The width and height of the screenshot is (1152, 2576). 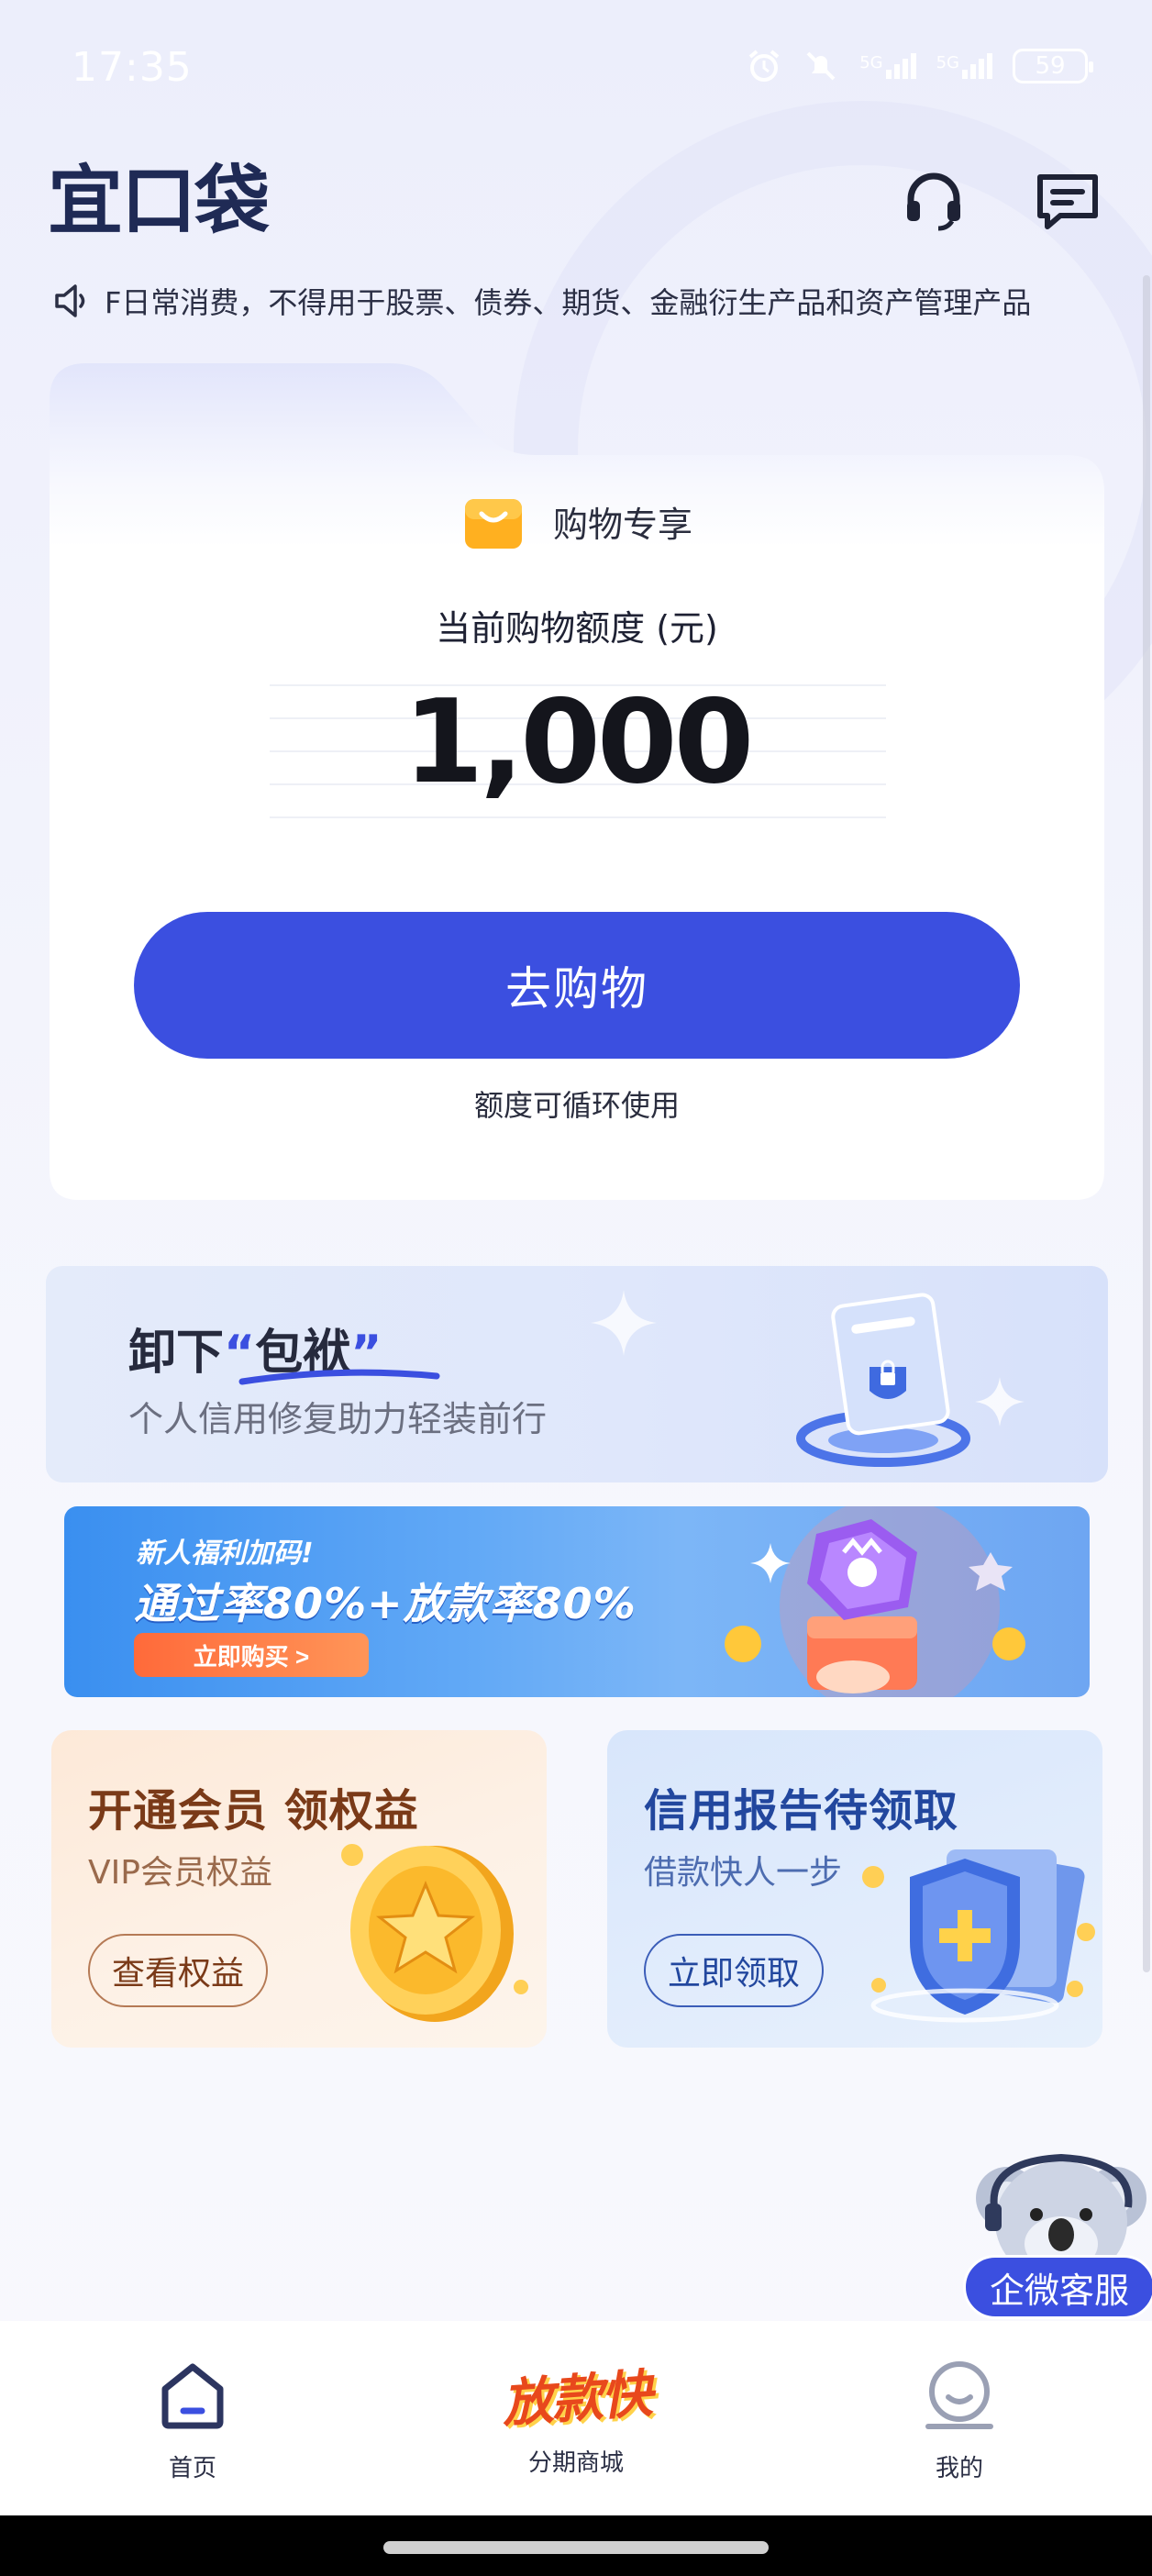 I want to click on vip-promo-subtitle: VIP会员权益, so click(x=180, y=1873).